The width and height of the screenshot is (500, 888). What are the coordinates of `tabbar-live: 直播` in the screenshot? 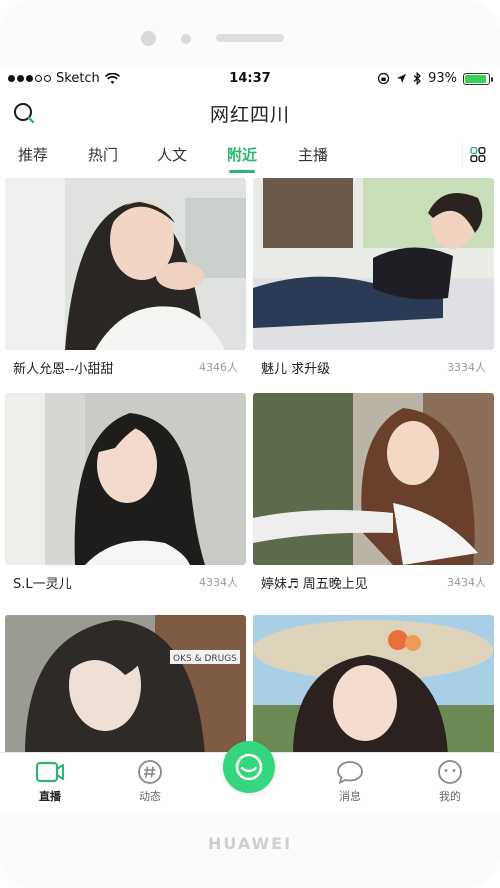 It's located at (50, 781).